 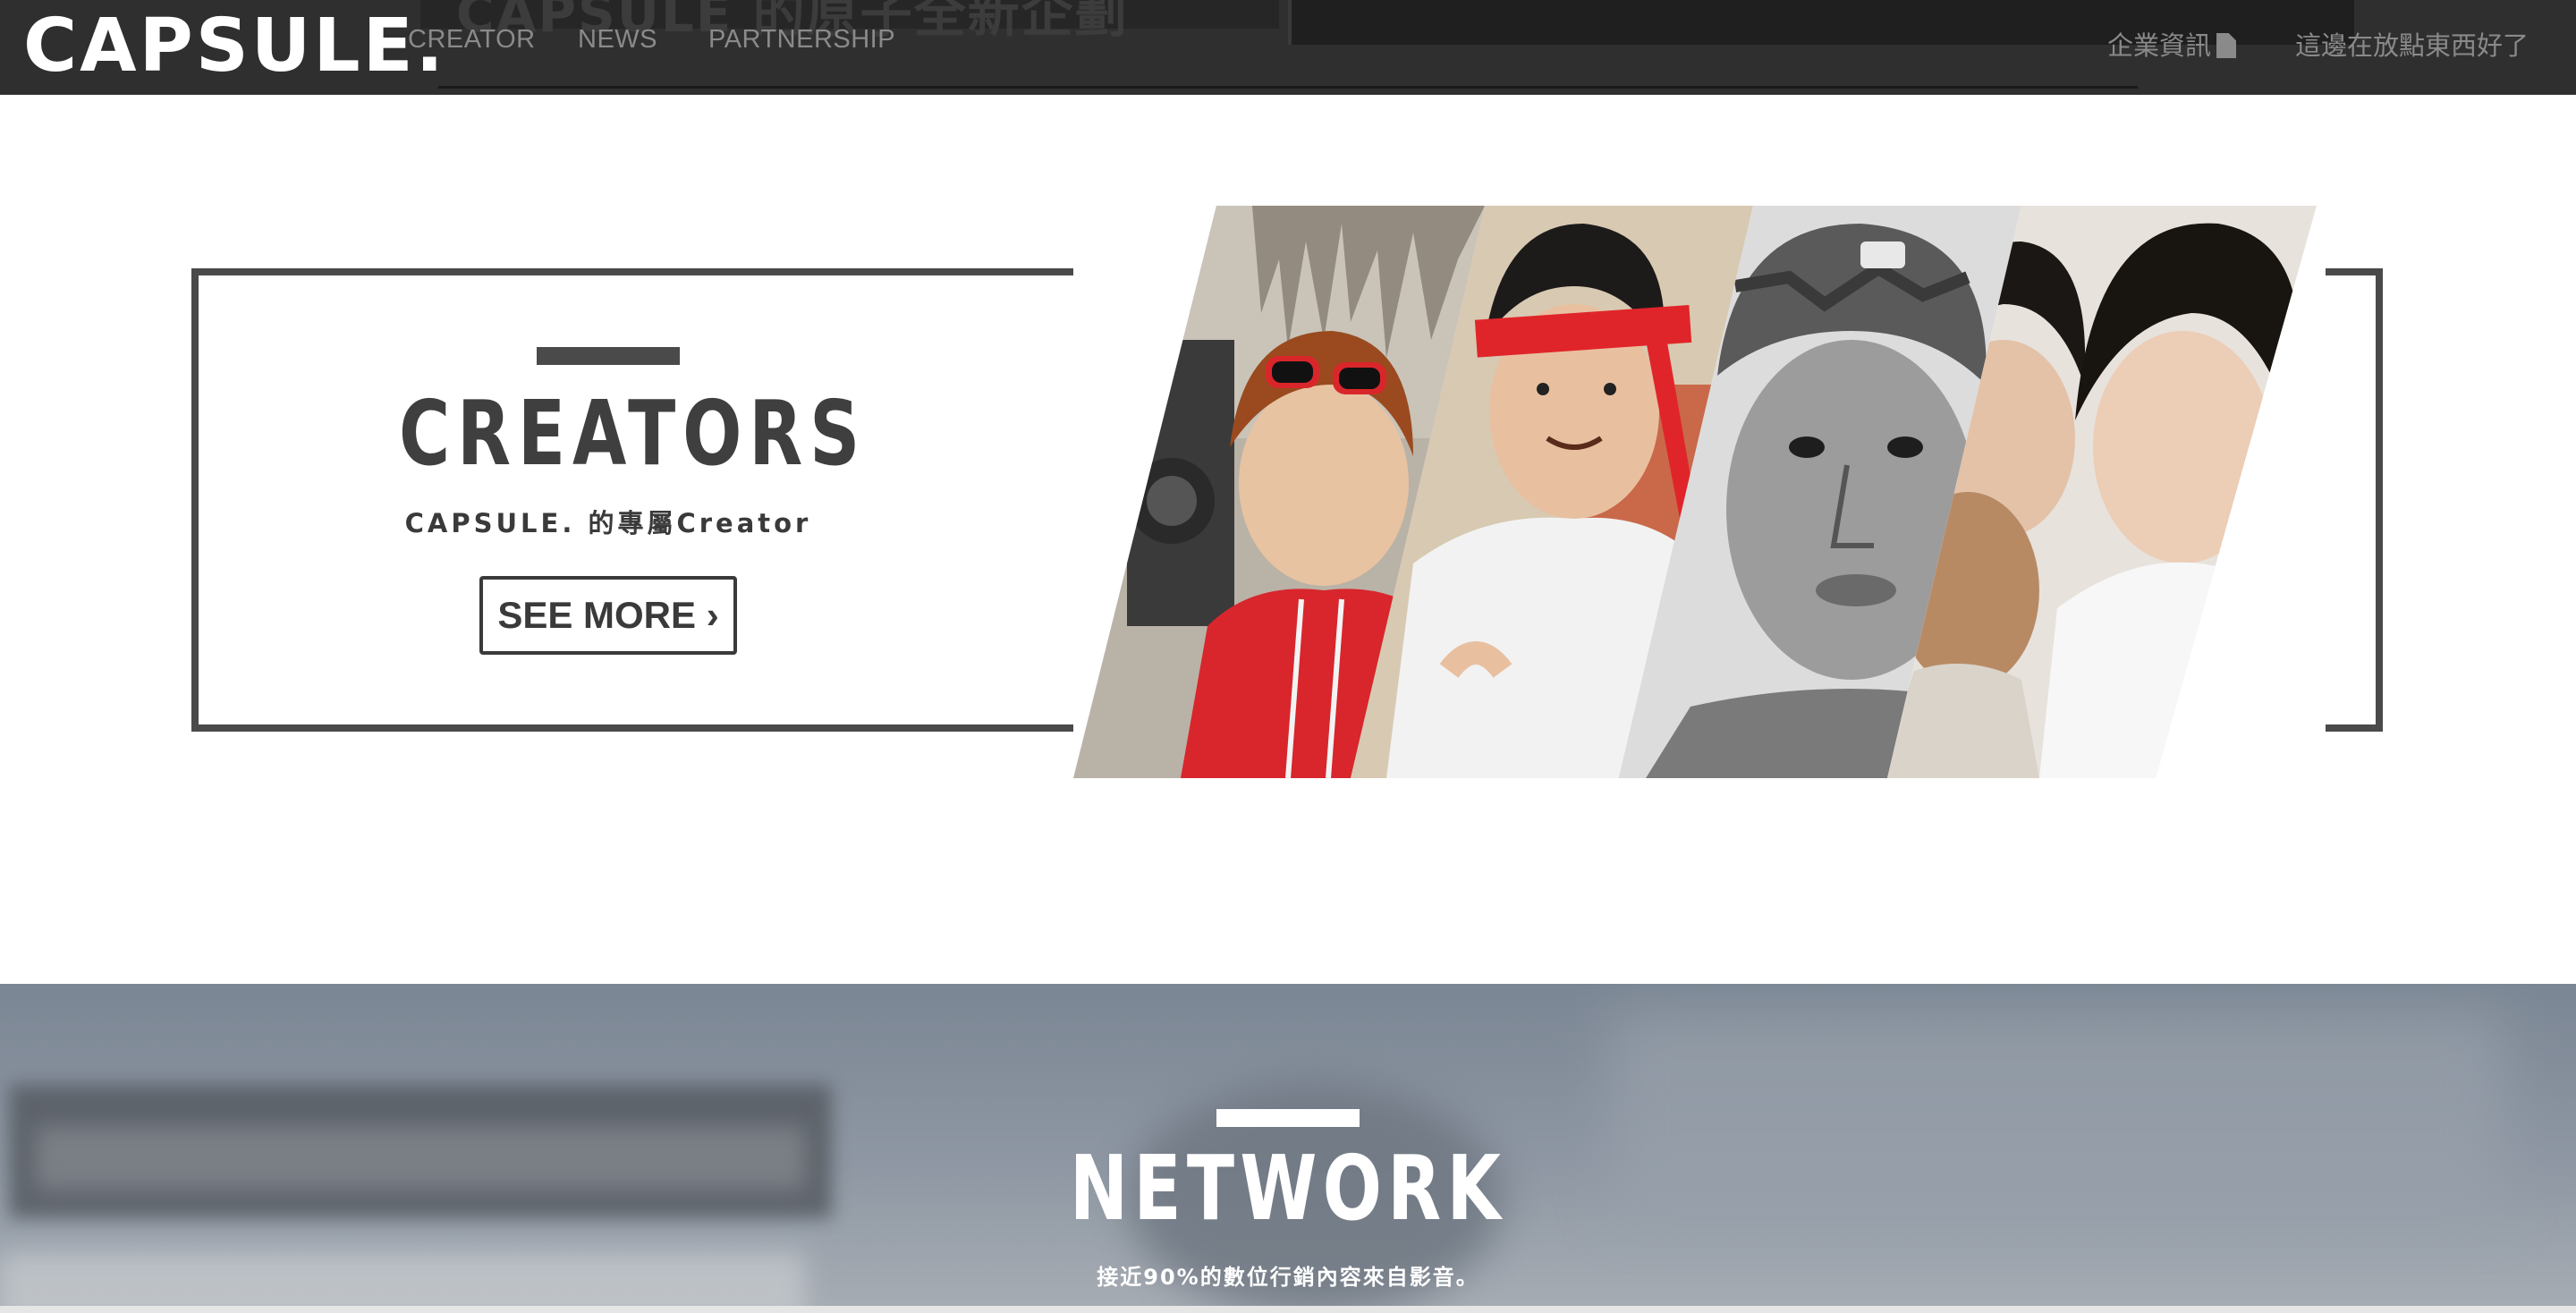 What do you see at coordinates (472, 40) in the screenshot?
I see `nav-creator: CREATOR` at bounding box center [472, 40].